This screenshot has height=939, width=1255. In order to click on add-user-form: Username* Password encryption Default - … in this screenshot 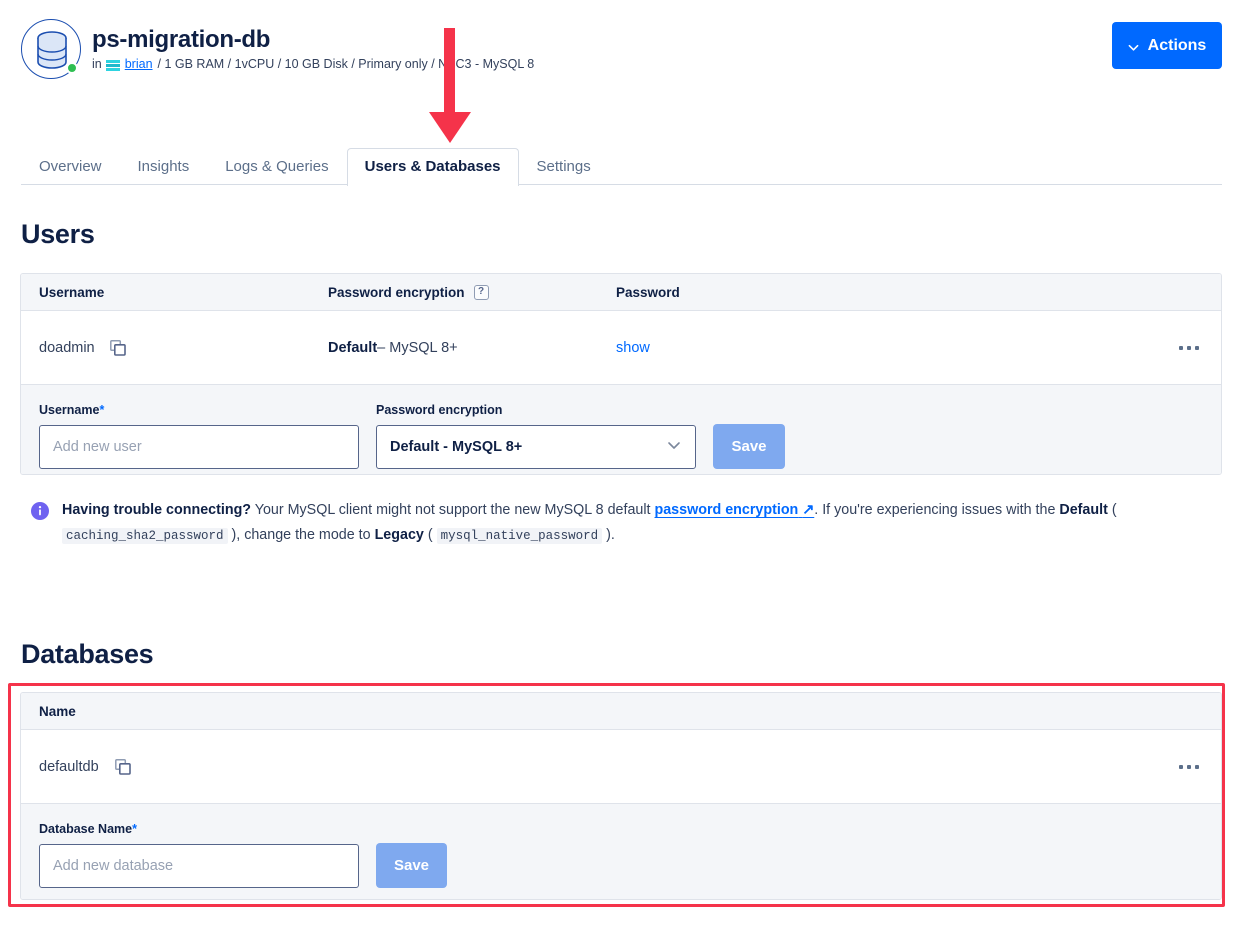, I will do `click(621, 429)`.